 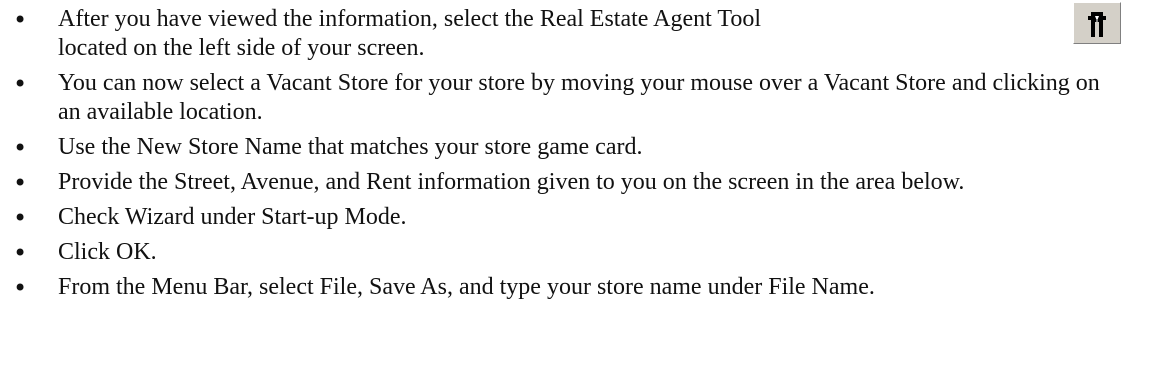 I want to click on list-item: Click OK., so click(x=559, y=250).